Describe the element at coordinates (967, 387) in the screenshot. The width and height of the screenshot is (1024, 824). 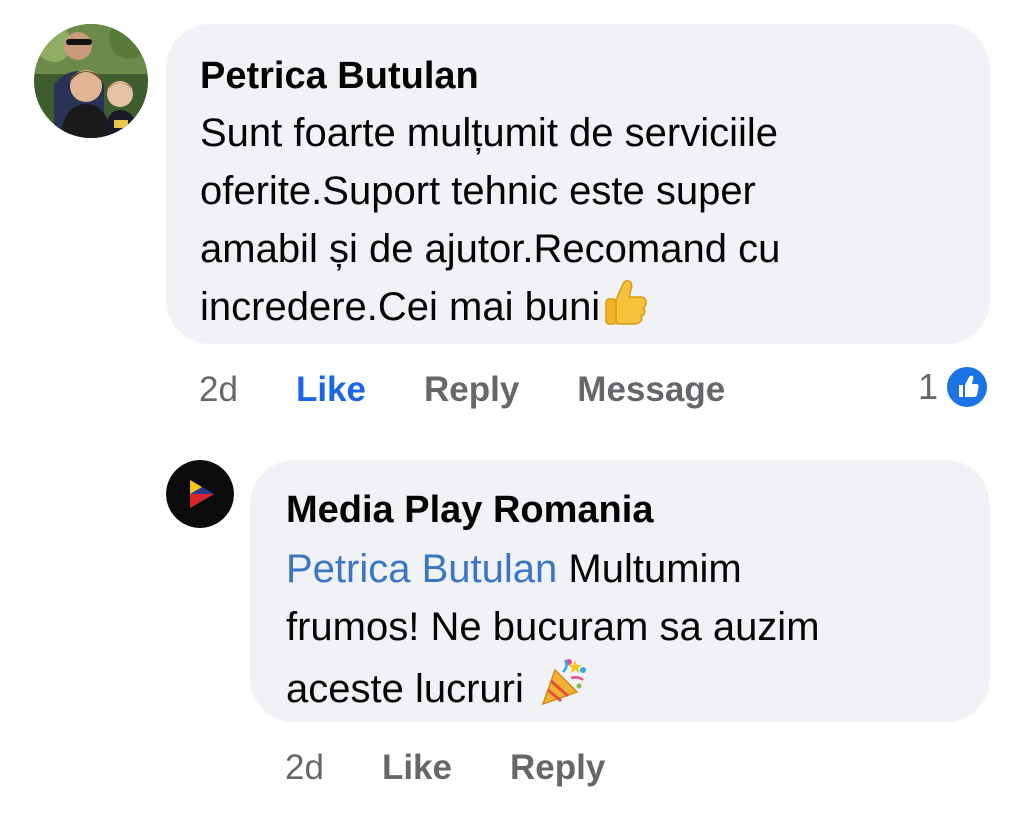
I see `like-reaction-icon` at that location.